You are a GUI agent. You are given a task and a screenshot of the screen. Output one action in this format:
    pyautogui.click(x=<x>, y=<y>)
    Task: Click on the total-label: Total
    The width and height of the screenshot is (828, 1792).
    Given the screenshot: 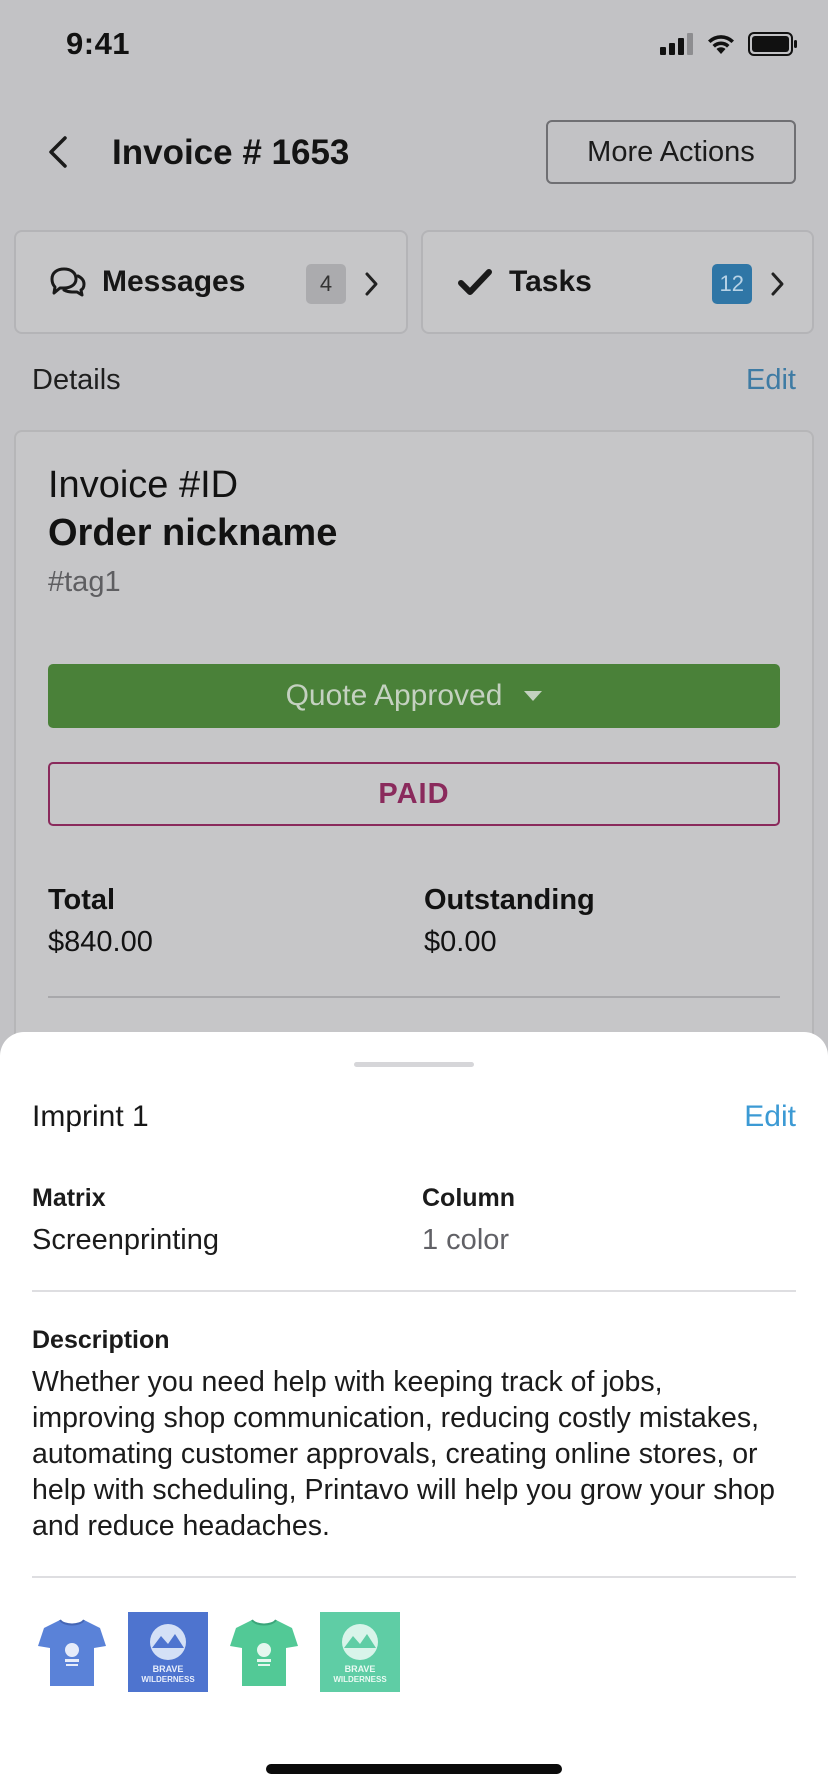 What is the action you would take?
    pyautogui.click(x=82, y=900)
    